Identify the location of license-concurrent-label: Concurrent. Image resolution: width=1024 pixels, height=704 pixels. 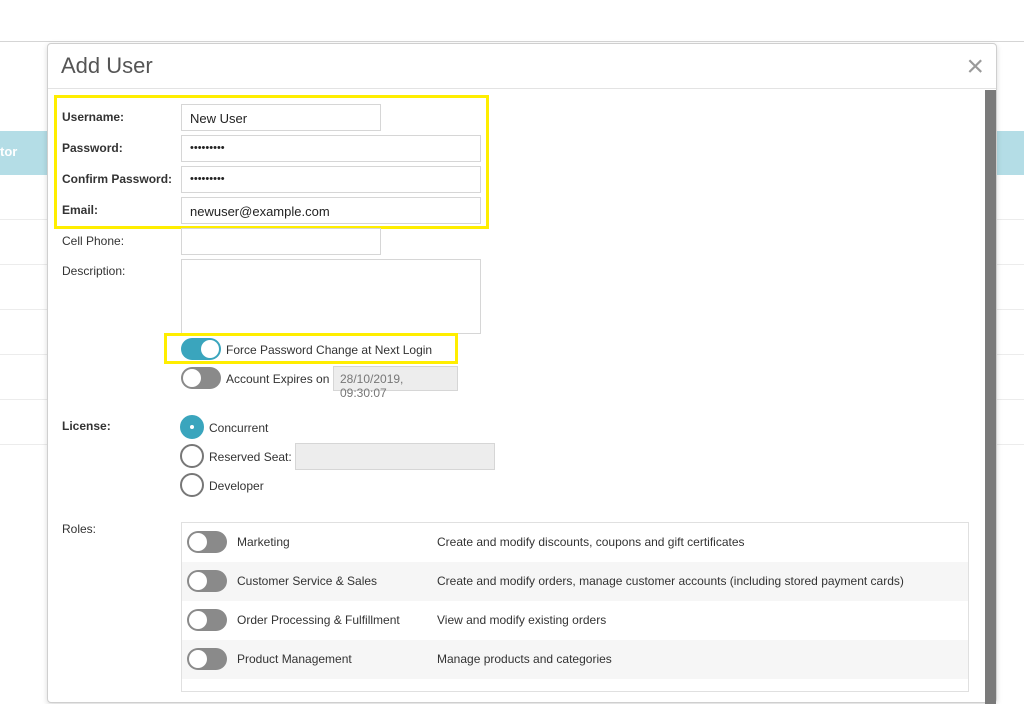
(239, 428).